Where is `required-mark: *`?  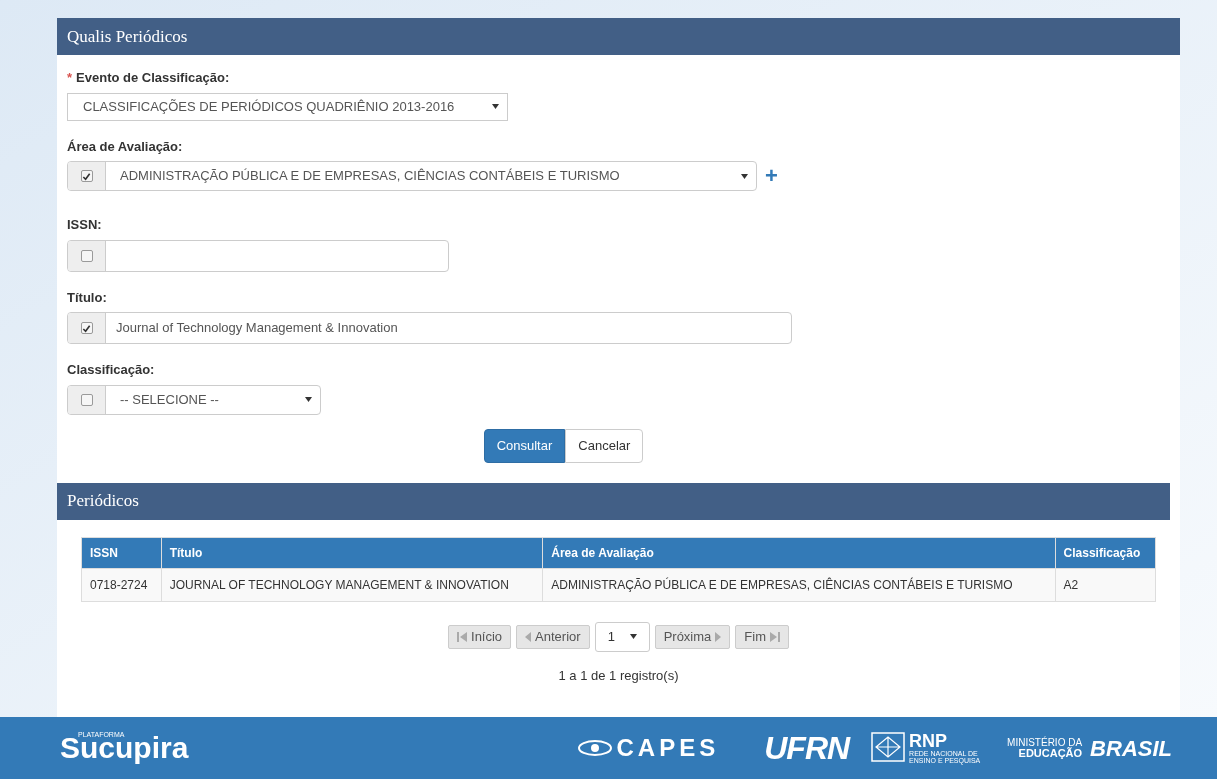 required-mark: * is located at coordinates (70, 77).